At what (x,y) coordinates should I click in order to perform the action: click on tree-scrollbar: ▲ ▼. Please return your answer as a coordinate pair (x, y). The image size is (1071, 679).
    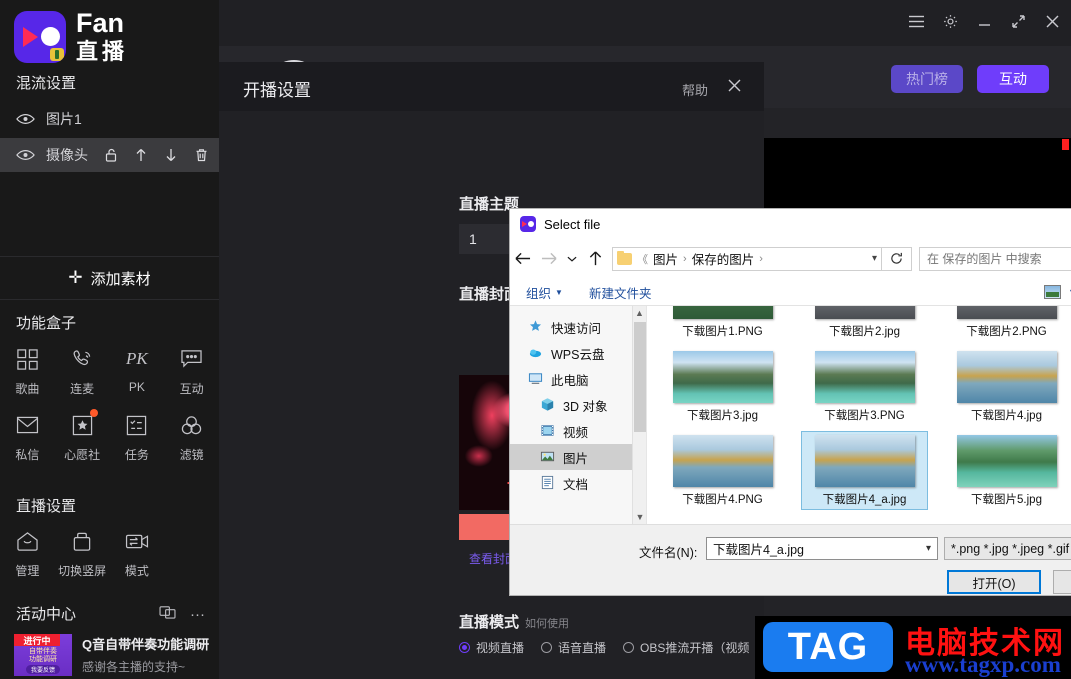
    Looking at the image, I should click on (639, 415).